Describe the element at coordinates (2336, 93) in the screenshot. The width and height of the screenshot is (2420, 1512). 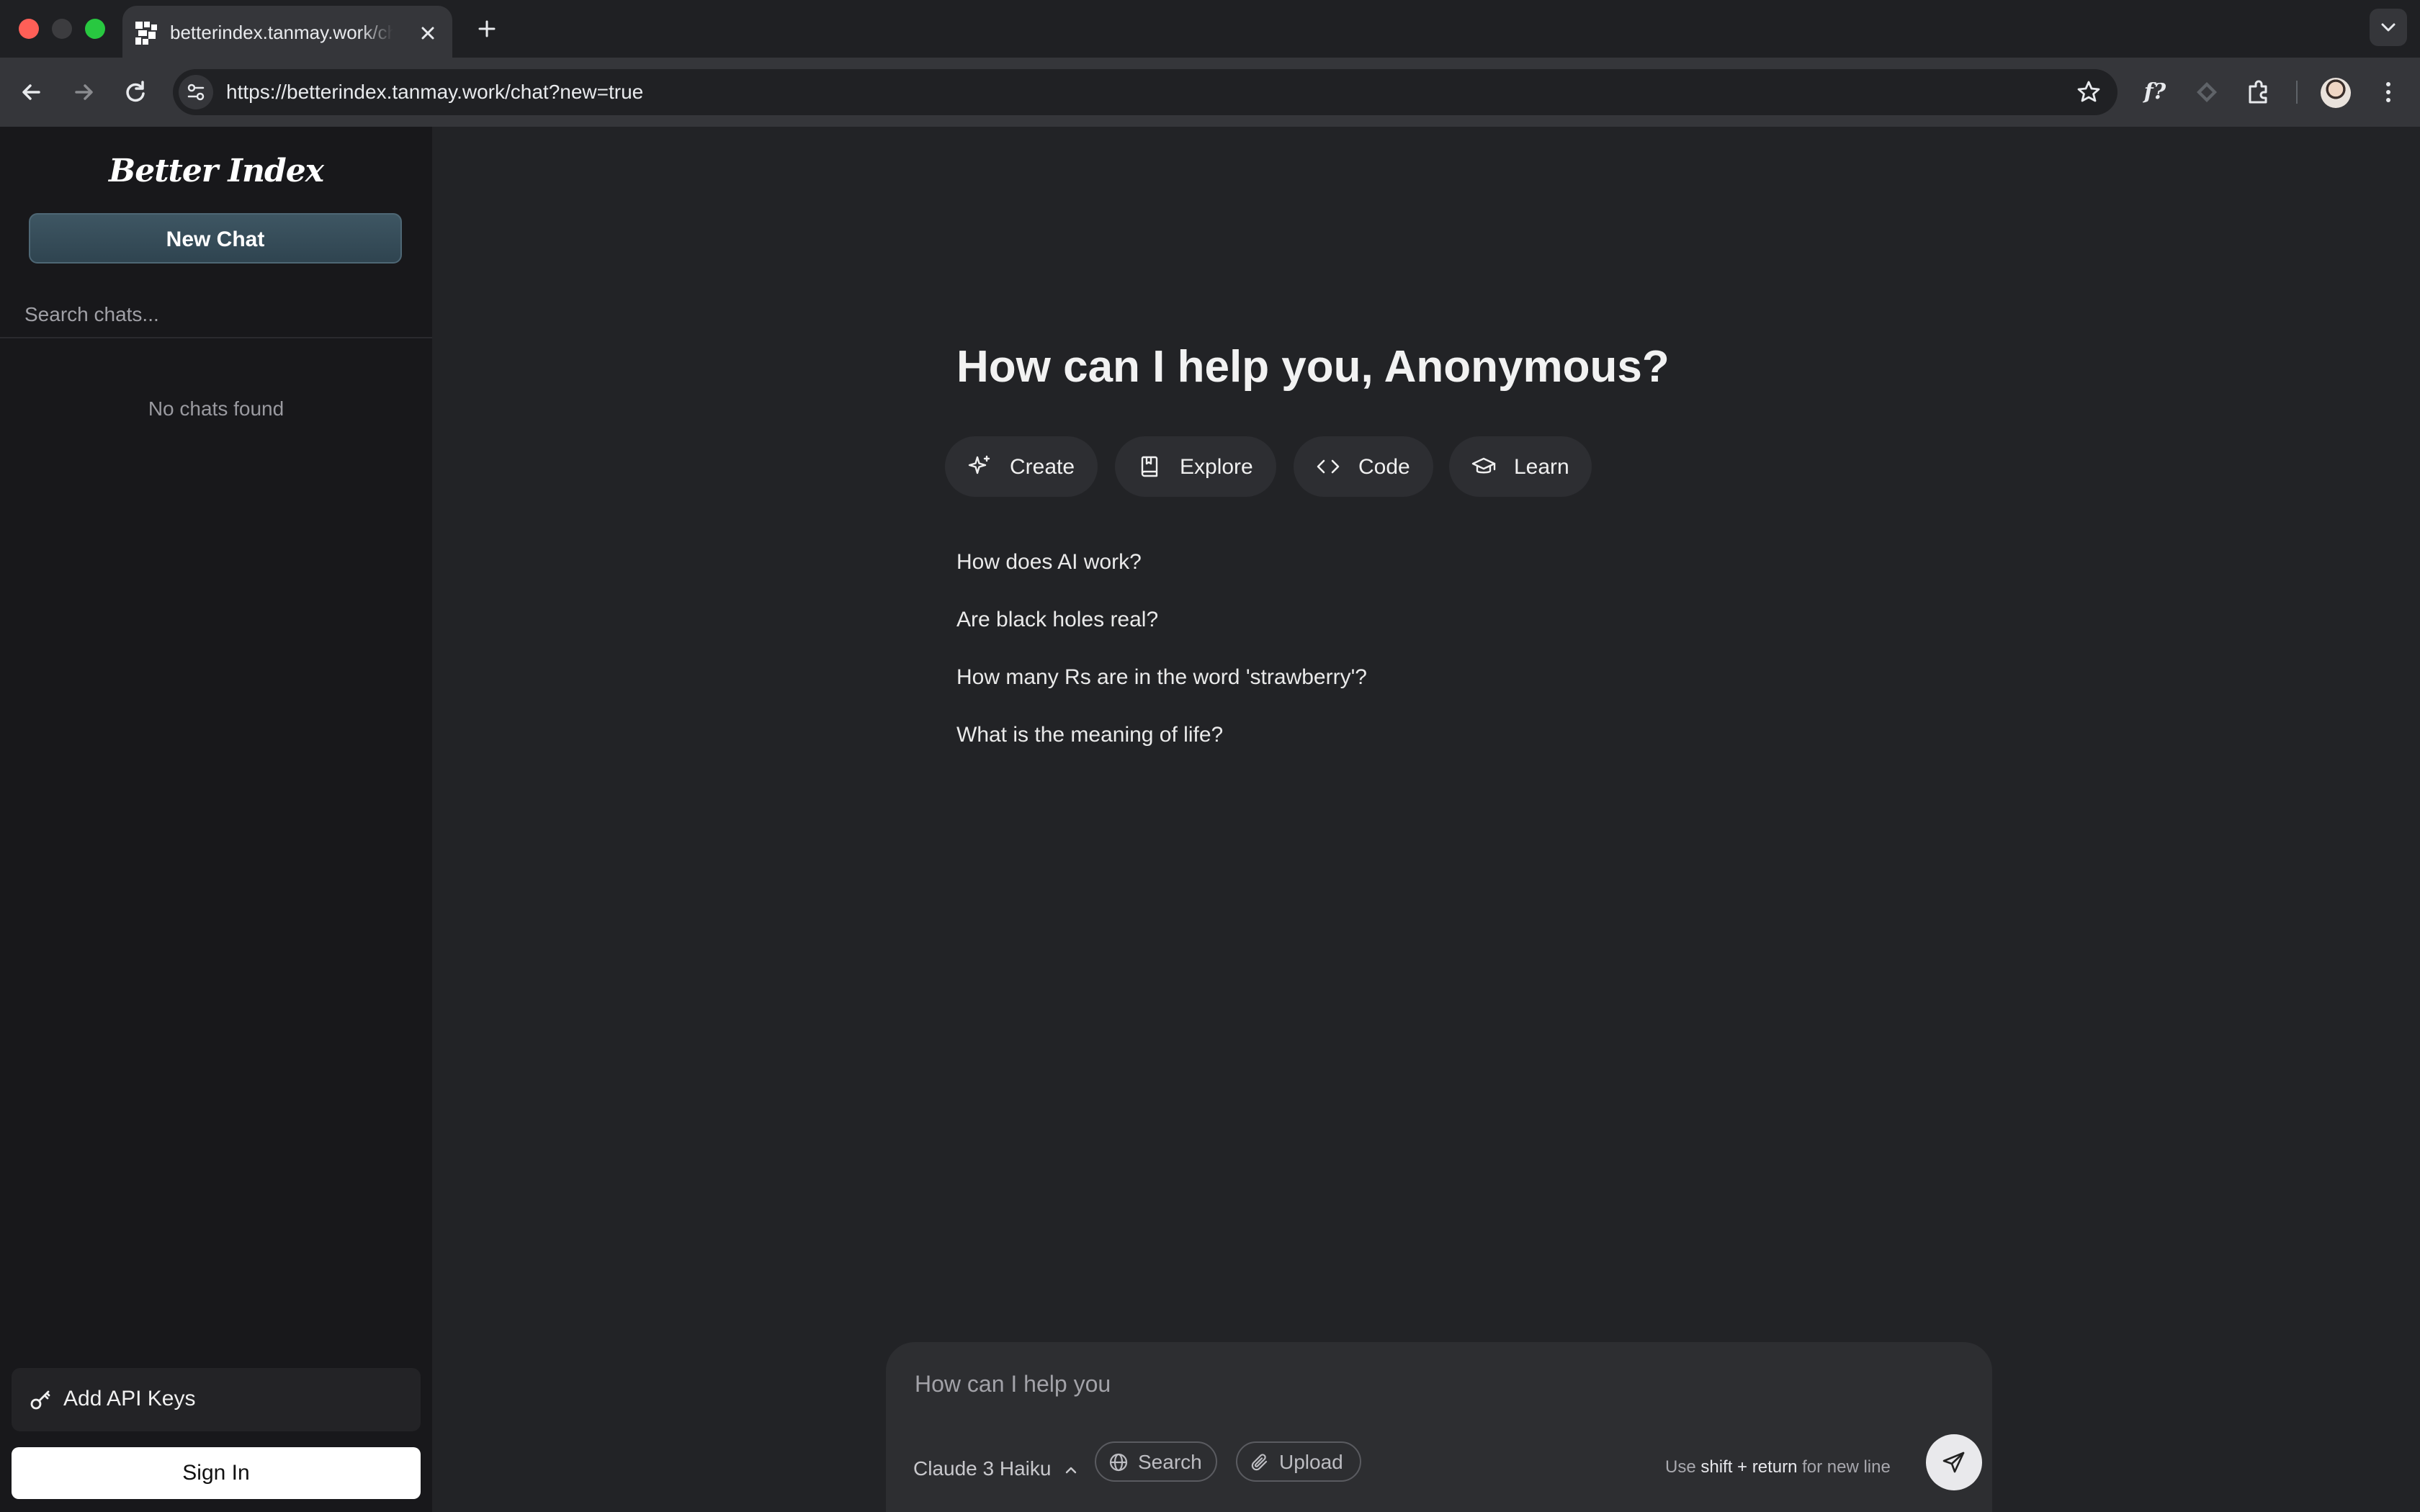
I see `profile-avatar` at that location.